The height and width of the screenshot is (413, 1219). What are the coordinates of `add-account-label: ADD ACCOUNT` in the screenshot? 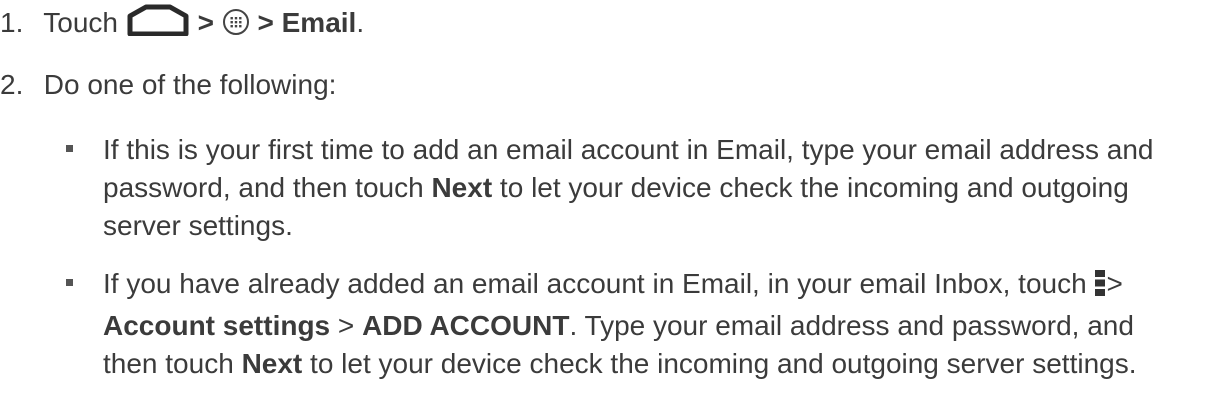 It's located at (466, 325).